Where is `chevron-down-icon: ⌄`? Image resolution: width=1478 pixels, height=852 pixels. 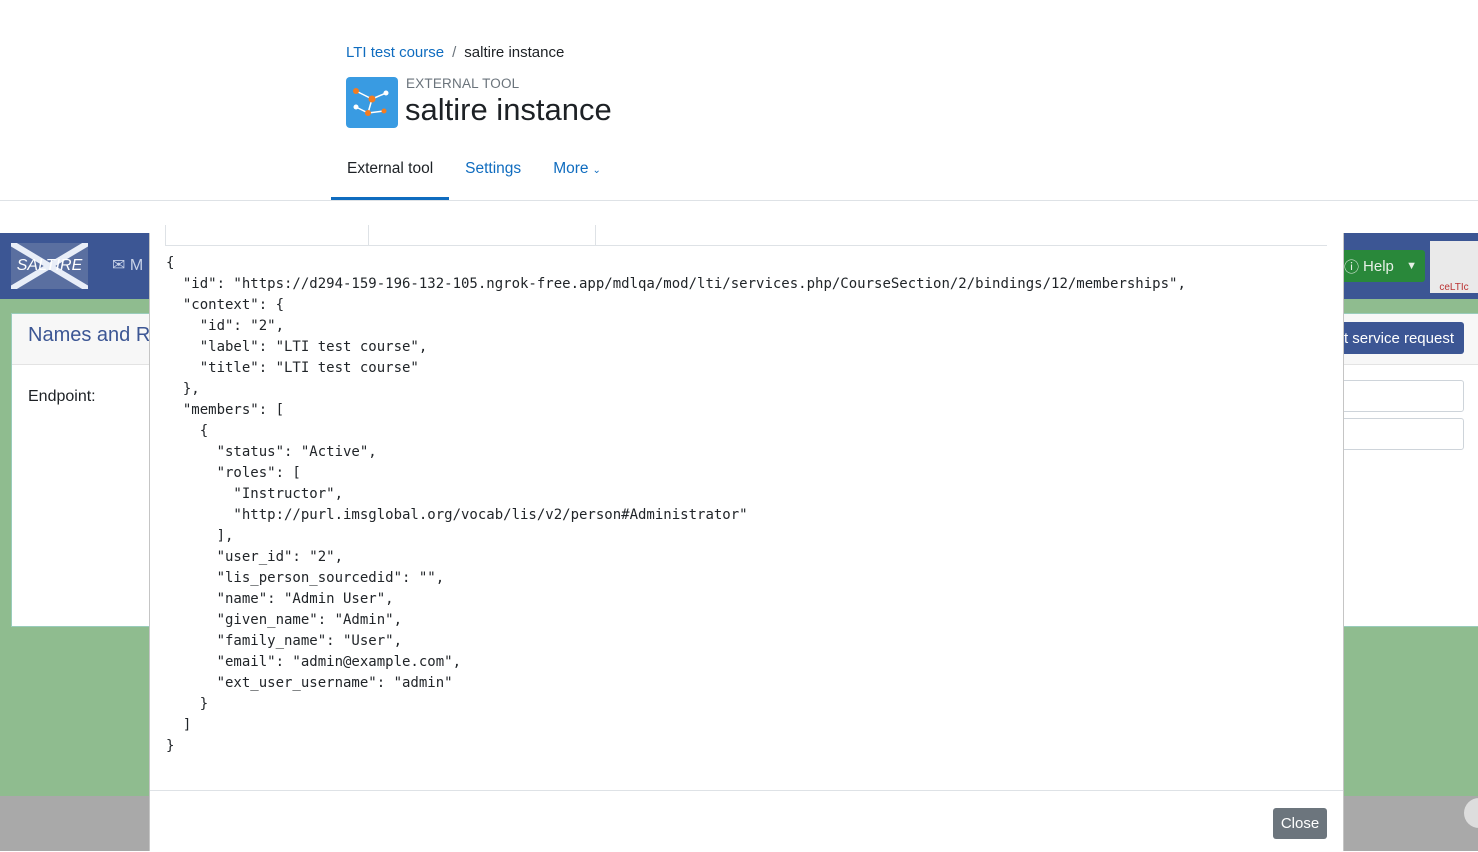 chevron-down-icon: ⌄ is located at coordinates (596, 170).